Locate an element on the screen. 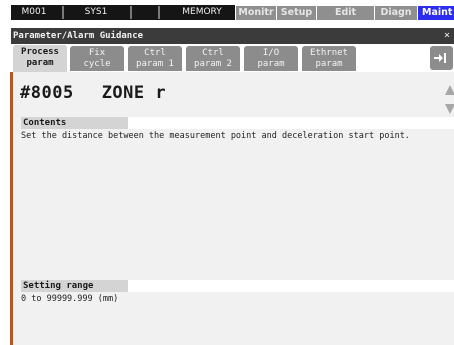 The image size is (454, 345). tab-process-param: Process param is located at coordinates (40, 58).